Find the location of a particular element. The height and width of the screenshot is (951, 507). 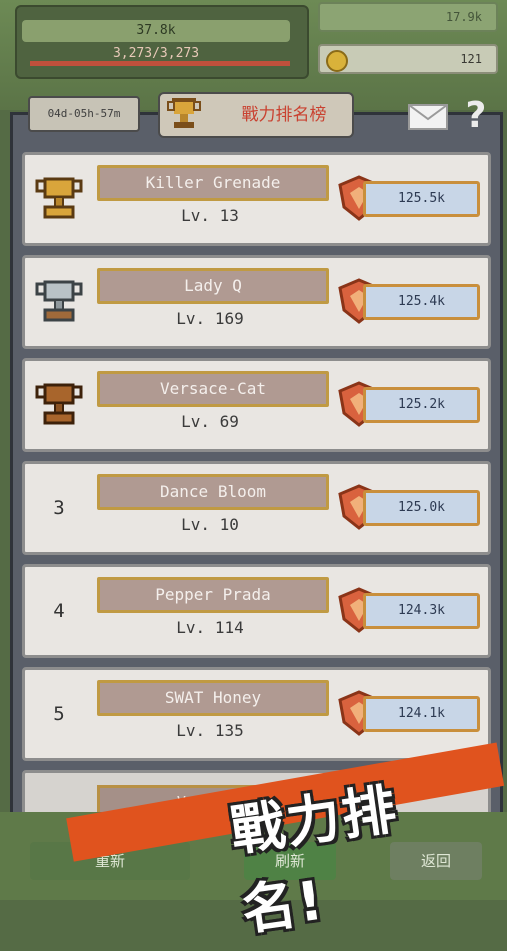

player-level: Lv. 13 is located at coordinates (210, 215).